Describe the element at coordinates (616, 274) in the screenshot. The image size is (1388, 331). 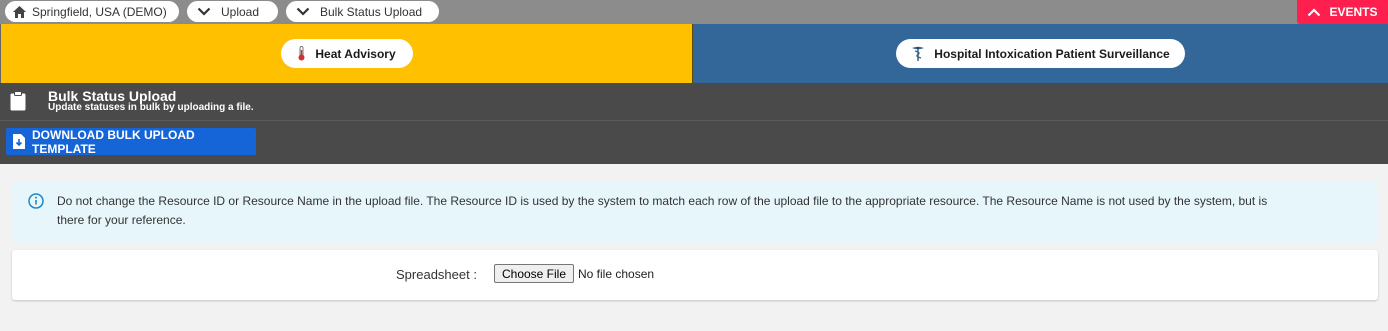
I see `file-status: No file chosen` at that location.